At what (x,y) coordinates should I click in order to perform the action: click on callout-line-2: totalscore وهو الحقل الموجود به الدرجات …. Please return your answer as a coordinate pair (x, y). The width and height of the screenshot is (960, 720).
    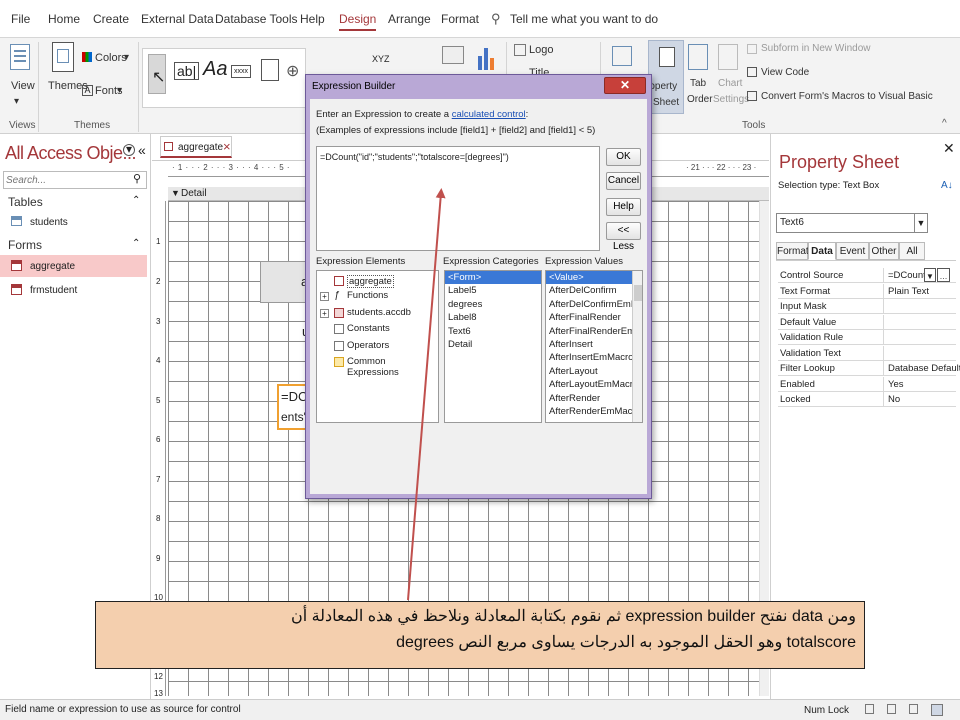
    Looking at the image, I should click on (626, 642).